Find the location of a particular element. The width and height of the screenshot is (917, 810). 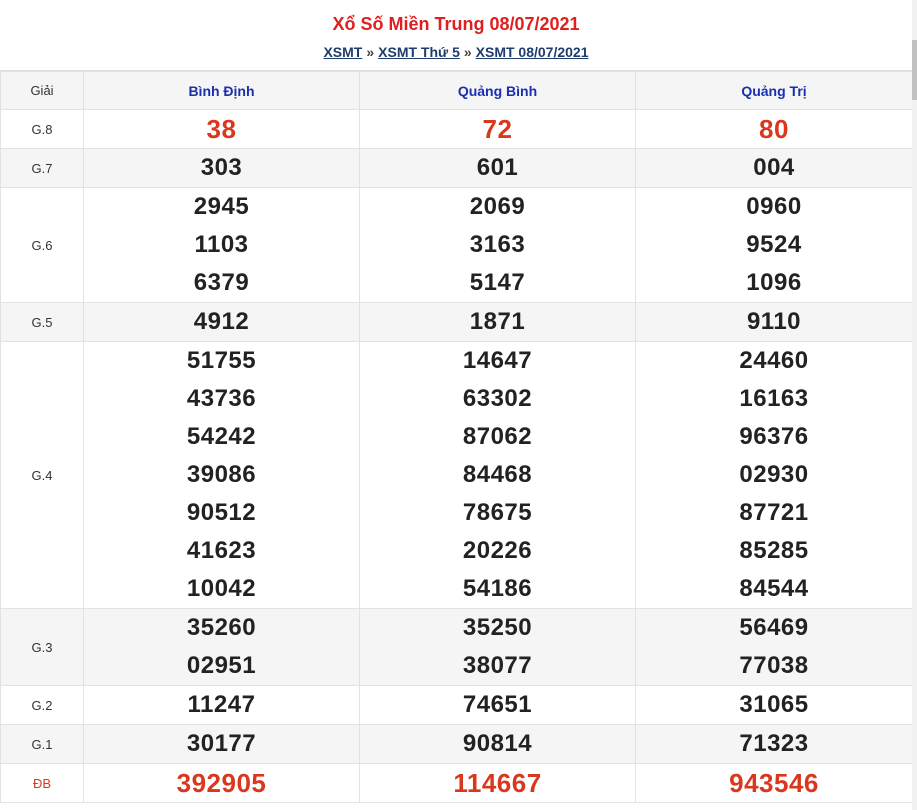

table-row: G.8 38 72 80 is located at coordinates (456, 129).